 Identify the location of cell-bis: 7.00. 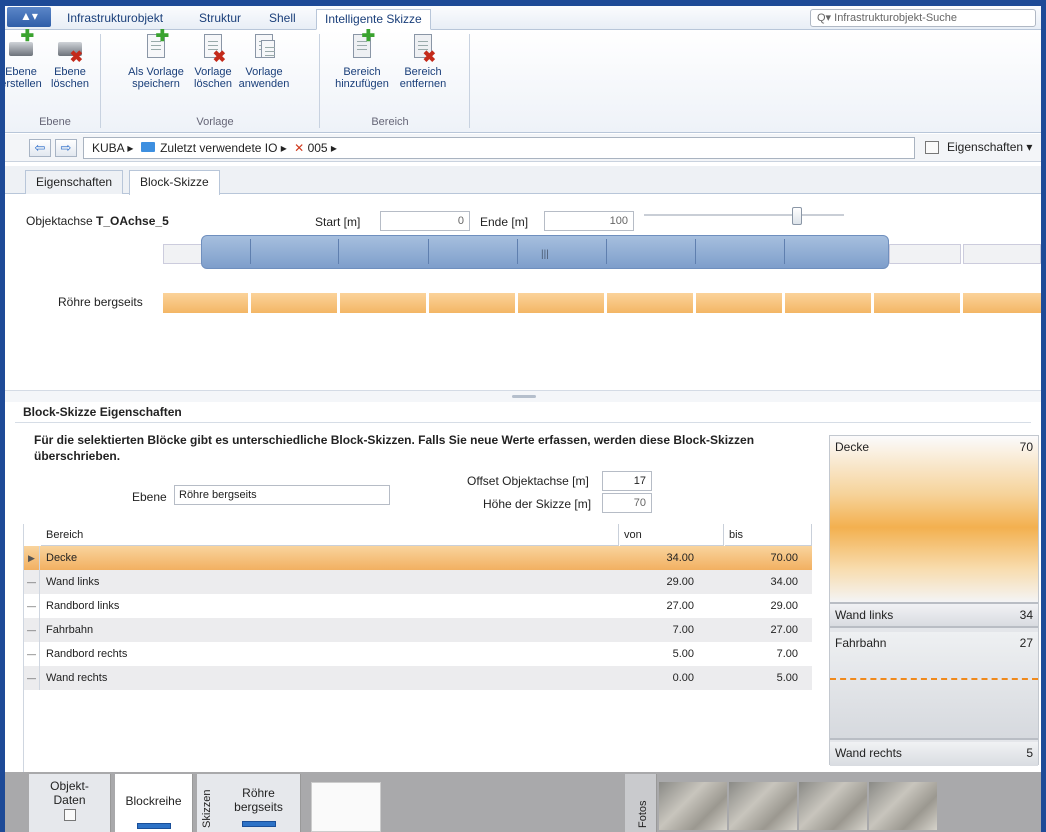
(787, 654).